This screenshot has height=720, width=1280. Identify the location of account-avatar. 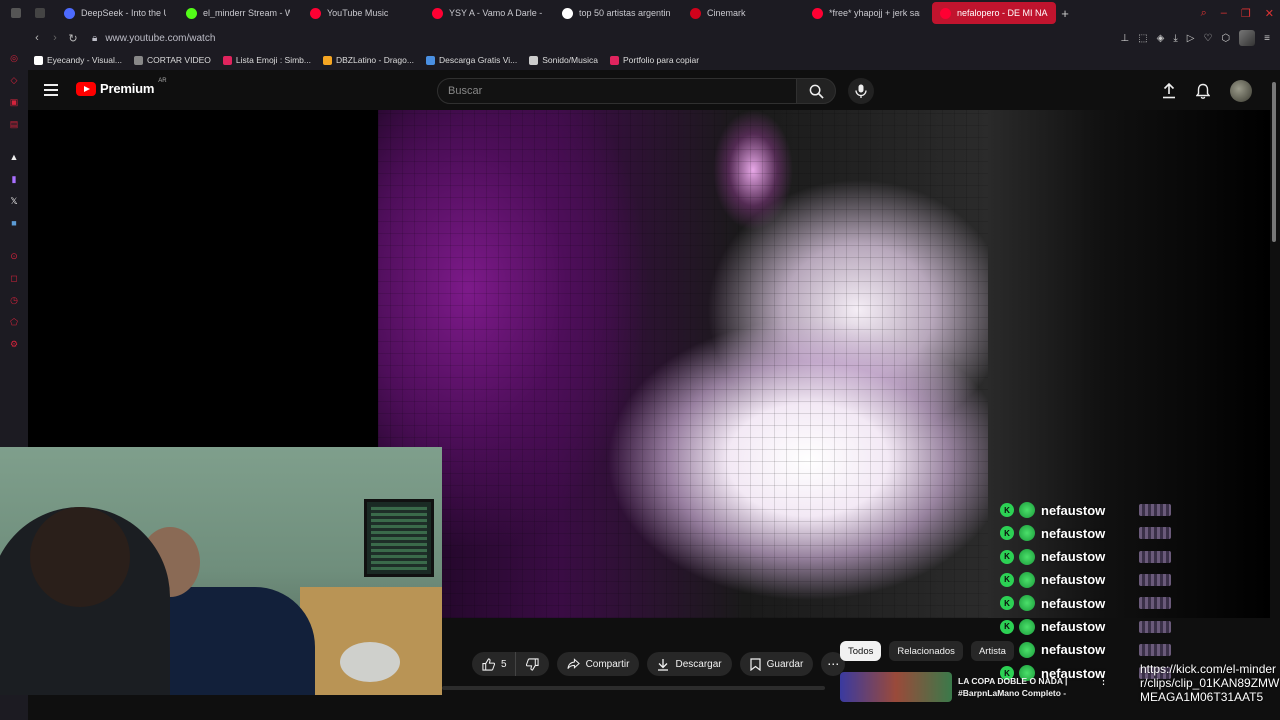
(1241, 91).